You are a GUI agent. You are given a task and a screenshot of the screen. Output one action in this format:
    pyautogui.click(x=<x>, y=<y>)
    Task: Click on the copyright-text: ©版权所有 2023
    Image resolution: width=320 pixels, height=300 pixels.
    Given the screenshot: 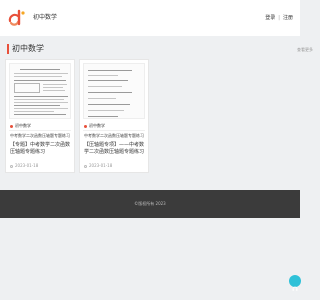 What is the action you would take?
    pyautogui.click(x=150, y=203)
    